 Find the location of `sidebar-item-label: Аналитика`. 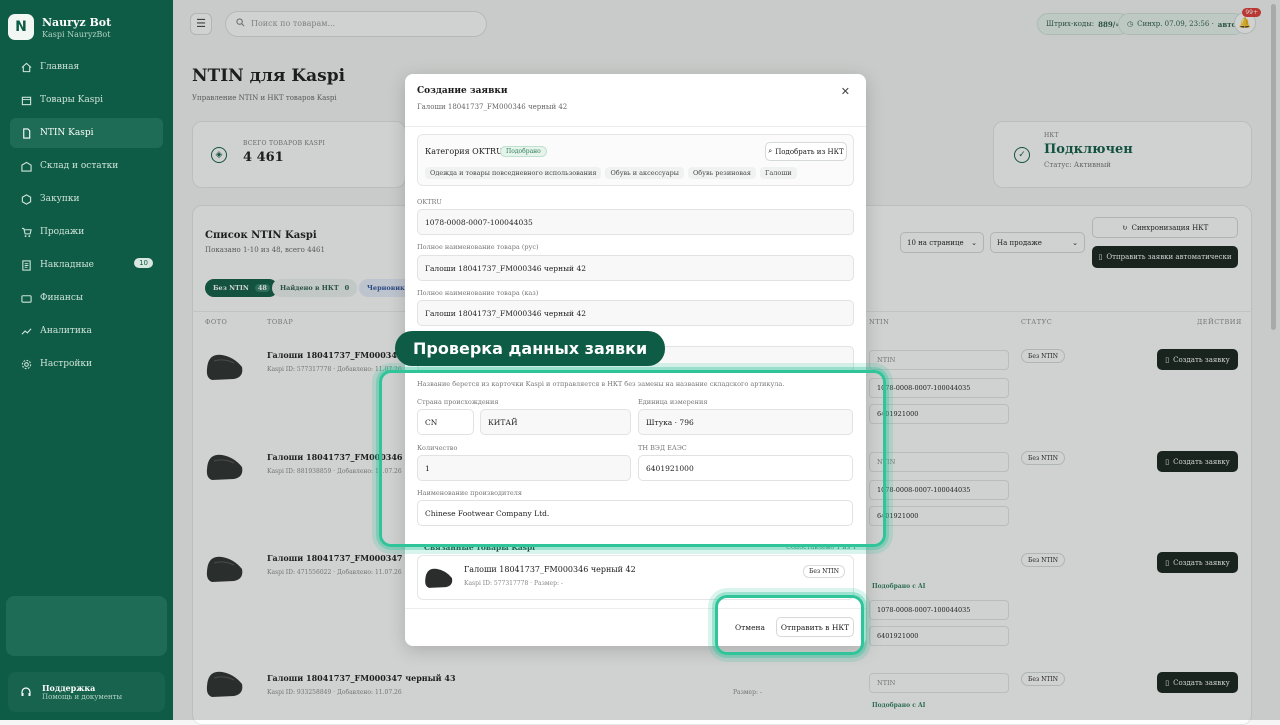

sidebar-item-label: Аналитика is located at coordinates (66, 331).